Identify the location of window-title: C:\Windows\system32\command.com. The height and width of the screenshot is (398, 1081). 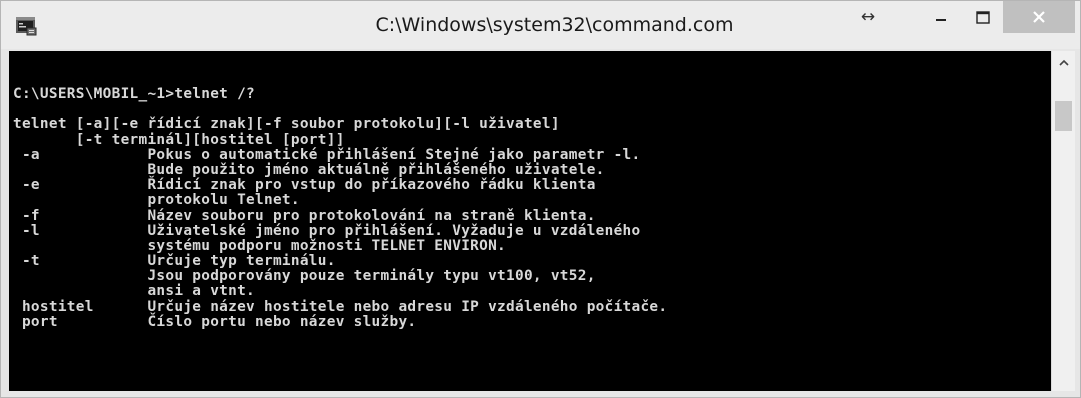
(554, 25).